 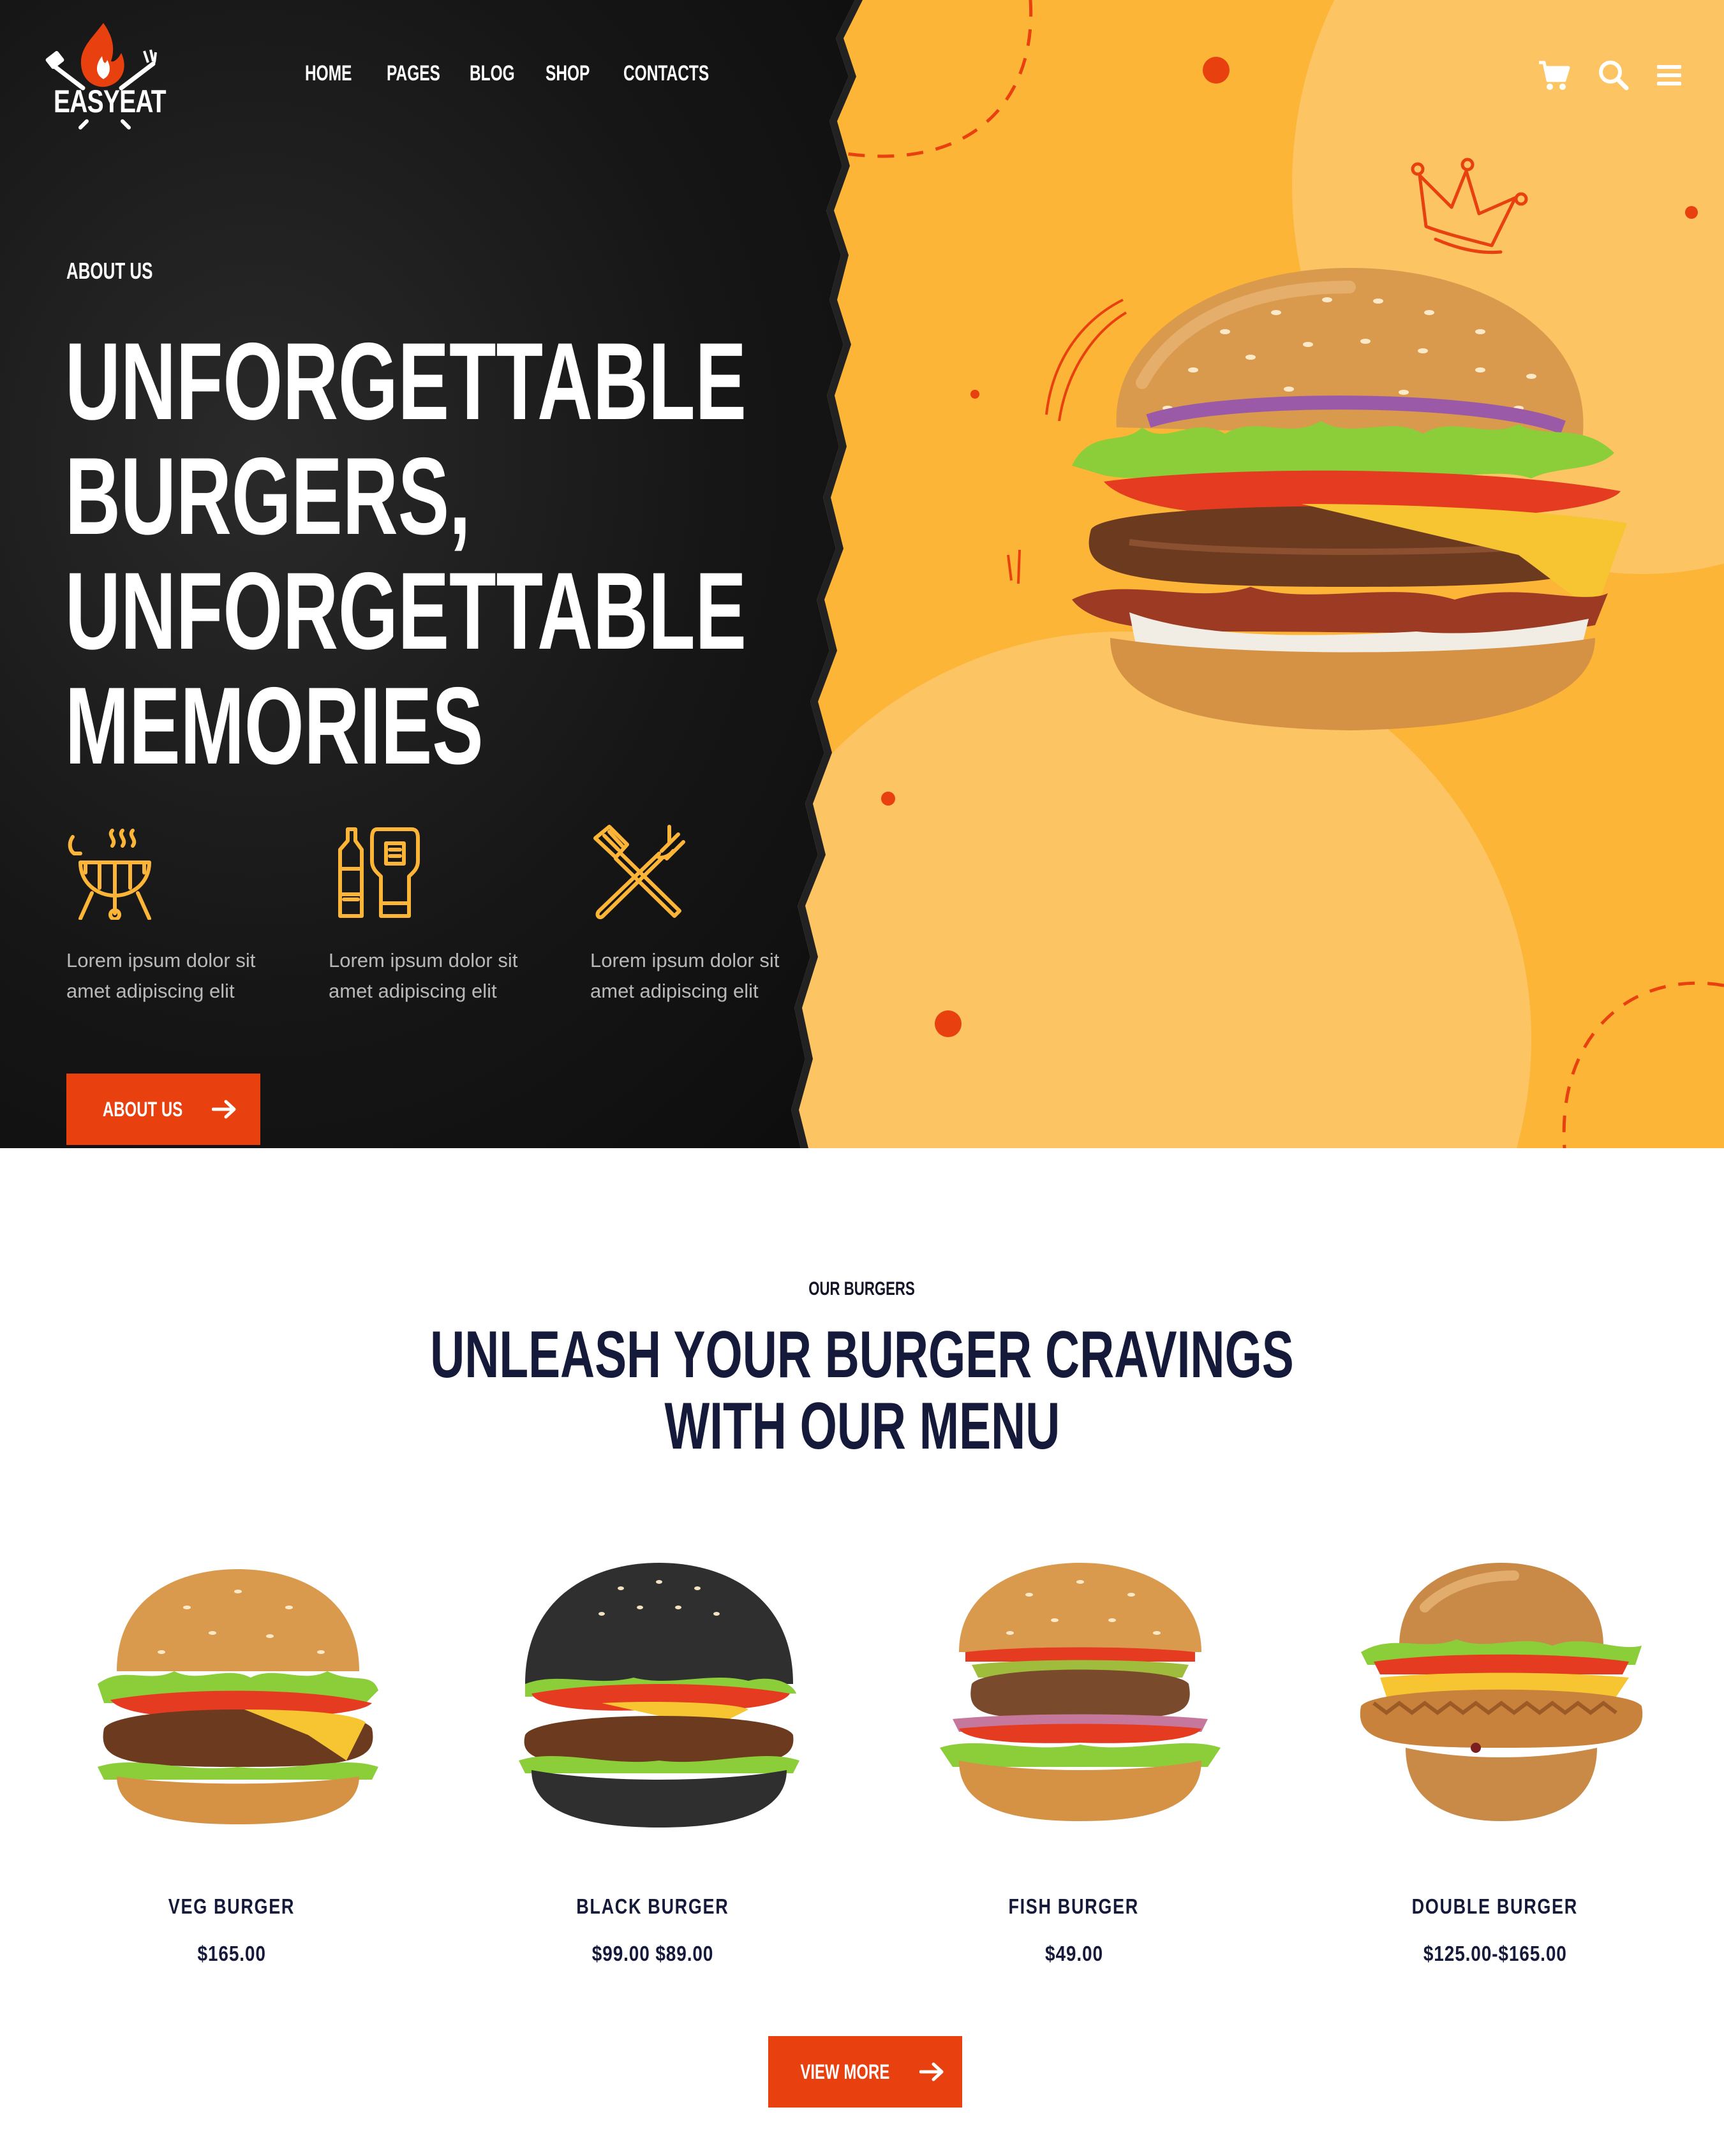 What do you see at coordinates (862, 1426) in the screenshot?
I see `menu-title-line: WITH OUR MENU` at bounding box center [862, 1426].